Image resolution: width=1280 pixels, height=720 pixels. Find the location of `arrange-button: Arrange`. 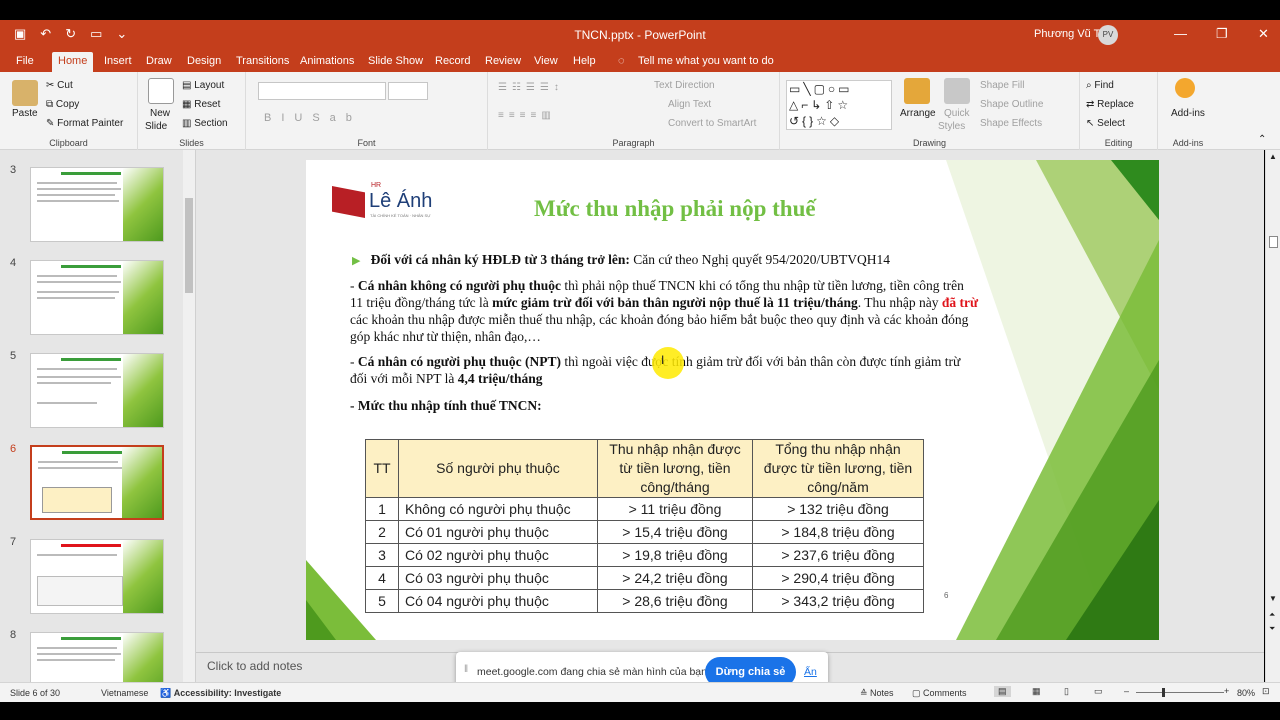

arrange-button: Arrange is located at coordinates (918, 113).